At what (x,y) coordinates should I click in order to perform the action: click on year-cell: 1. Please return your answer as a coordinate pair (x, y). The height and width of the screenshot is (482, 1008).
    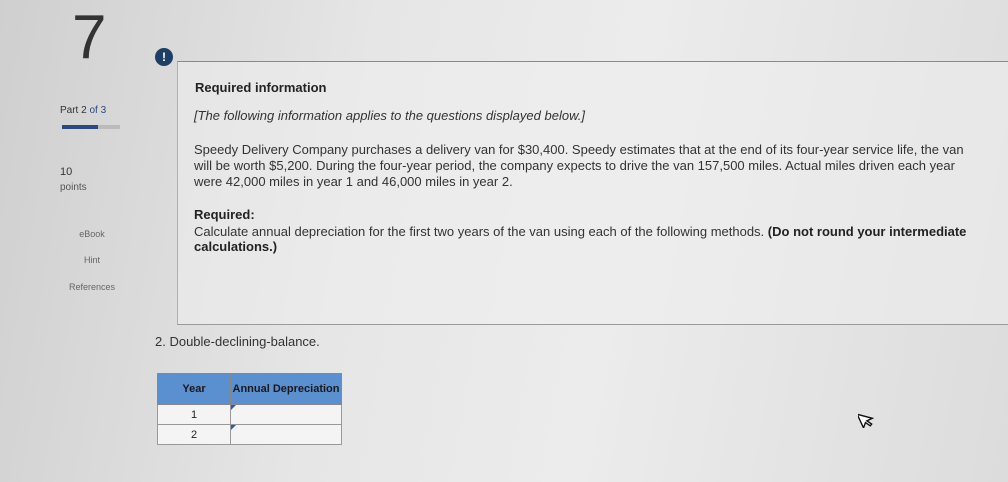
    Looking at the image, I should click on (194, 414).